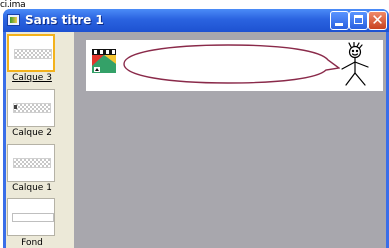 The width and height of the screenshot is (389, 248). I want to click on clapperboard-icon, so click(104, 61).